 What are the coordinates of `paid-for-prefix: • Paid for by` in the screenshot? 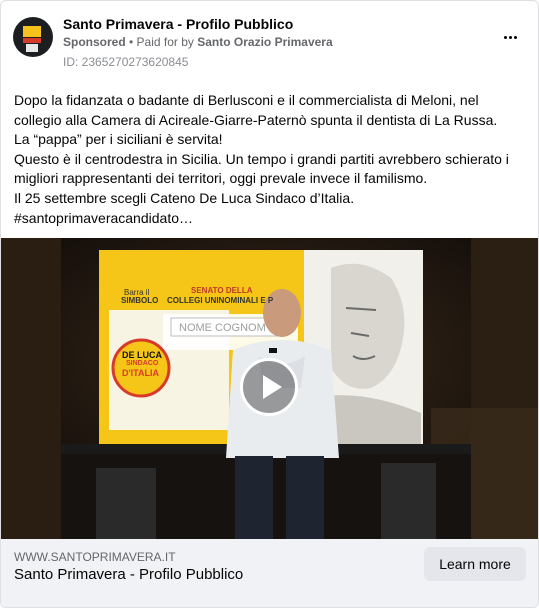 It's located at (161, 42).